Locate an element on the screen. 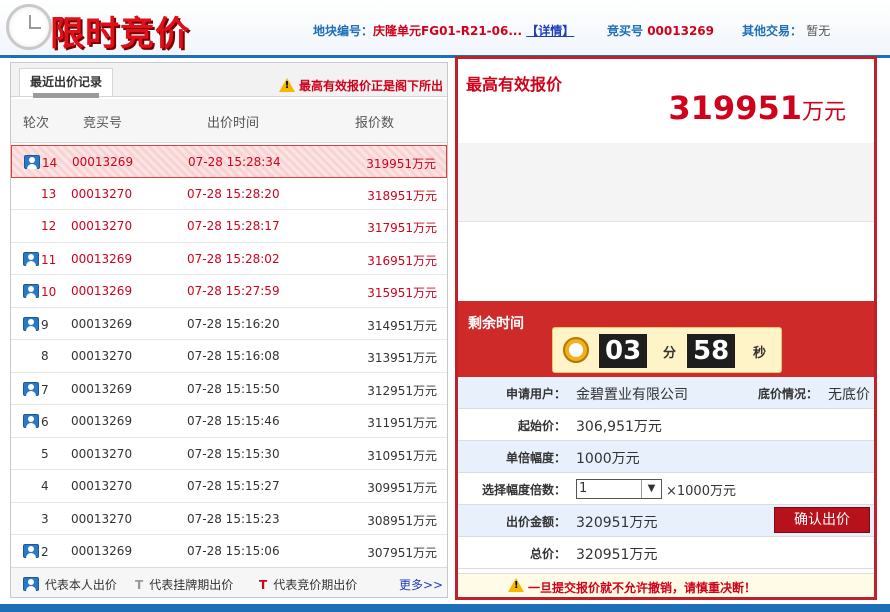  submit-warning-text: 一旦提交报价就不允许撤销，请慎重决断！ is located at coordinates (642, 588).